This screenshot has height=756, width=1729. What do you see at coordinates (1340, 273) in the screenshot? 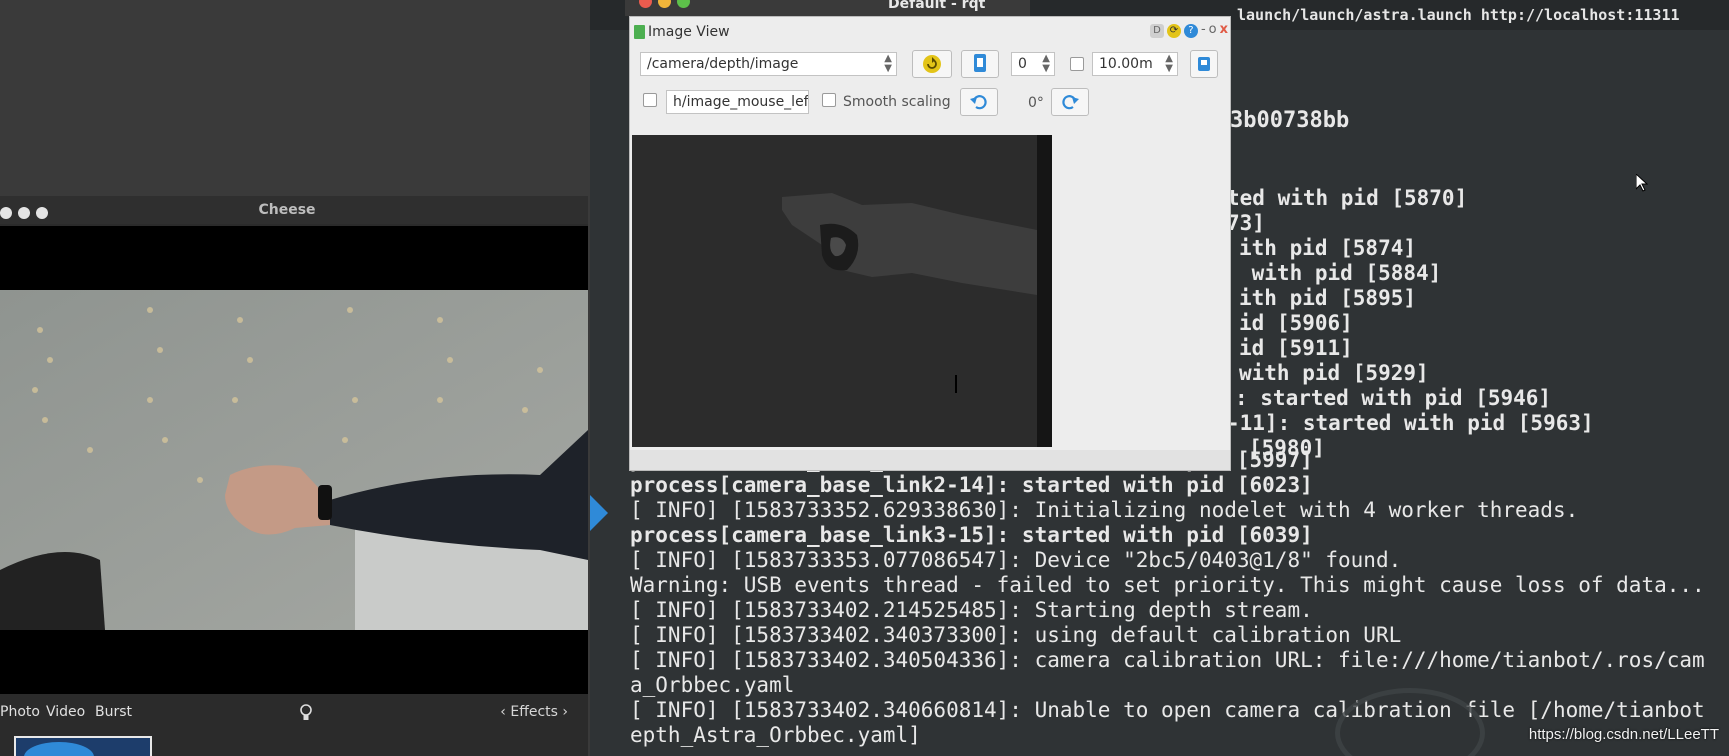
I see `terminal-partial-line: with pid [5884]` at bounding box center [1340, 273].